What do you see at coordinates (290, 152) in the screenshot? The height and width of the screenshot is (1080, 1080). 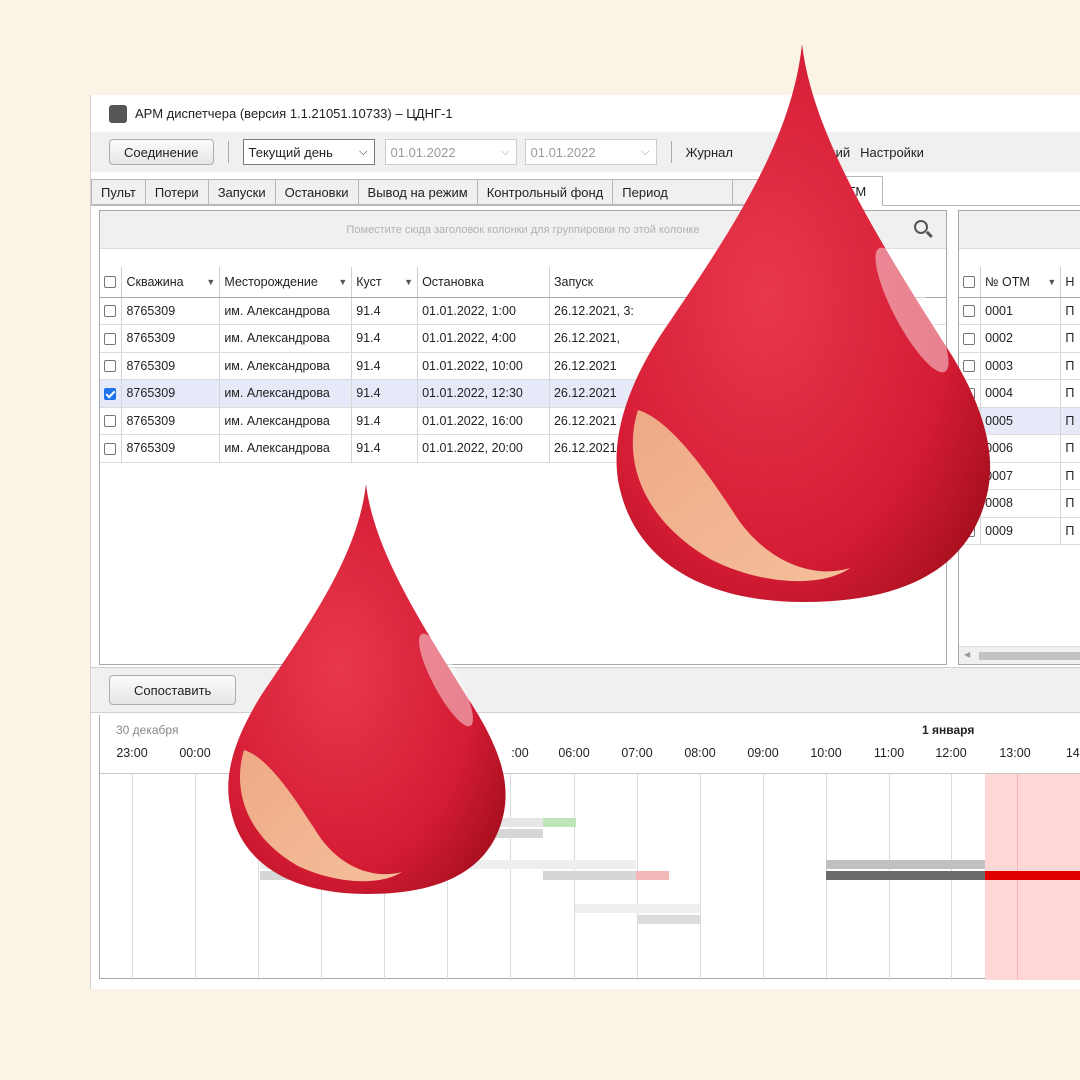 I see `period-select-value: Текущий день` at bounding box center [290, 152].